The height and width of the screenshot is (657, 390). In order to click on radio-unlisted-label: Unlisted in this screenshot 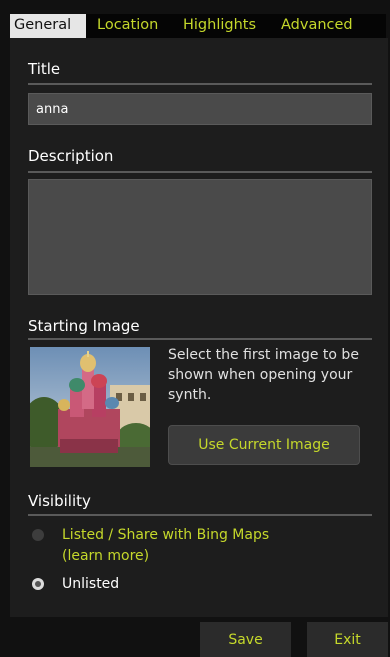, I will do `click(90, 584)`.